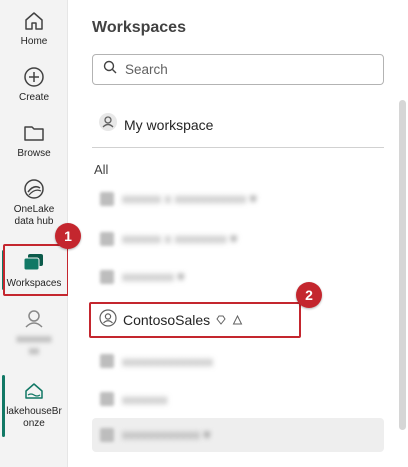 The height and width of the screenshot is (467, 408). What do you see at coordinates (33, 97) in the screenshot?
I see `nav-create-label: Create` at bounding box center [33, 97].